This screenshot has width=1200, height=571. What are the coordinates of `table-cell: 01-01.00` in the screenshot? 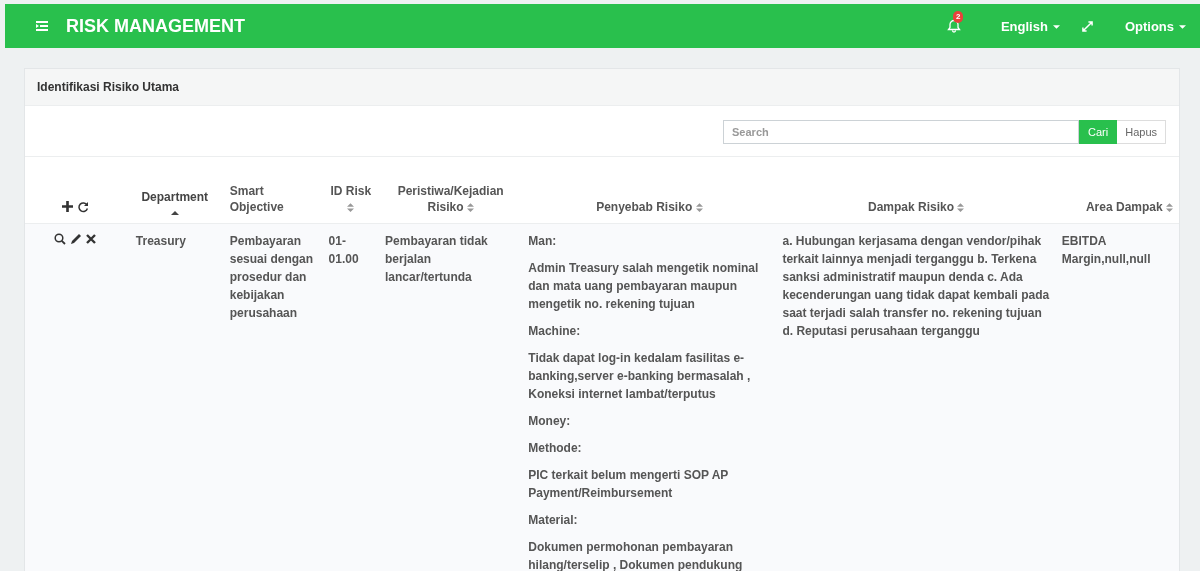 It's located at (343, 250).